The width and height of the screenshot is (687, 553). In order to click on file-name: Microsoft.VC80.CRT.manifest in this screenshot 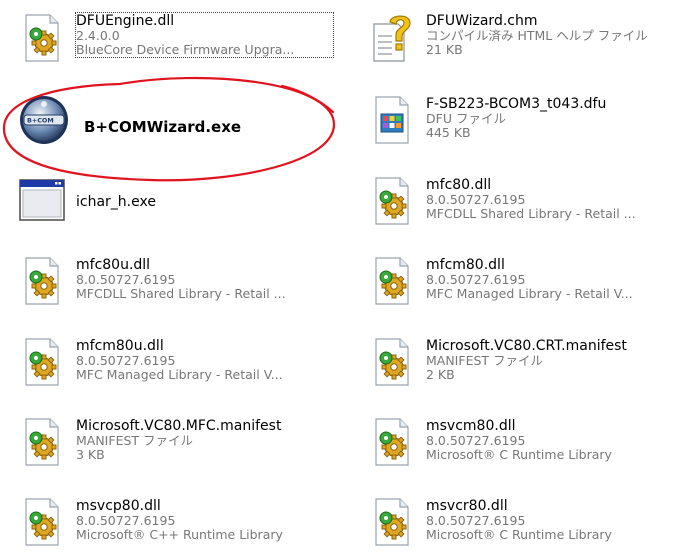, I will do `click(526, 346)`.